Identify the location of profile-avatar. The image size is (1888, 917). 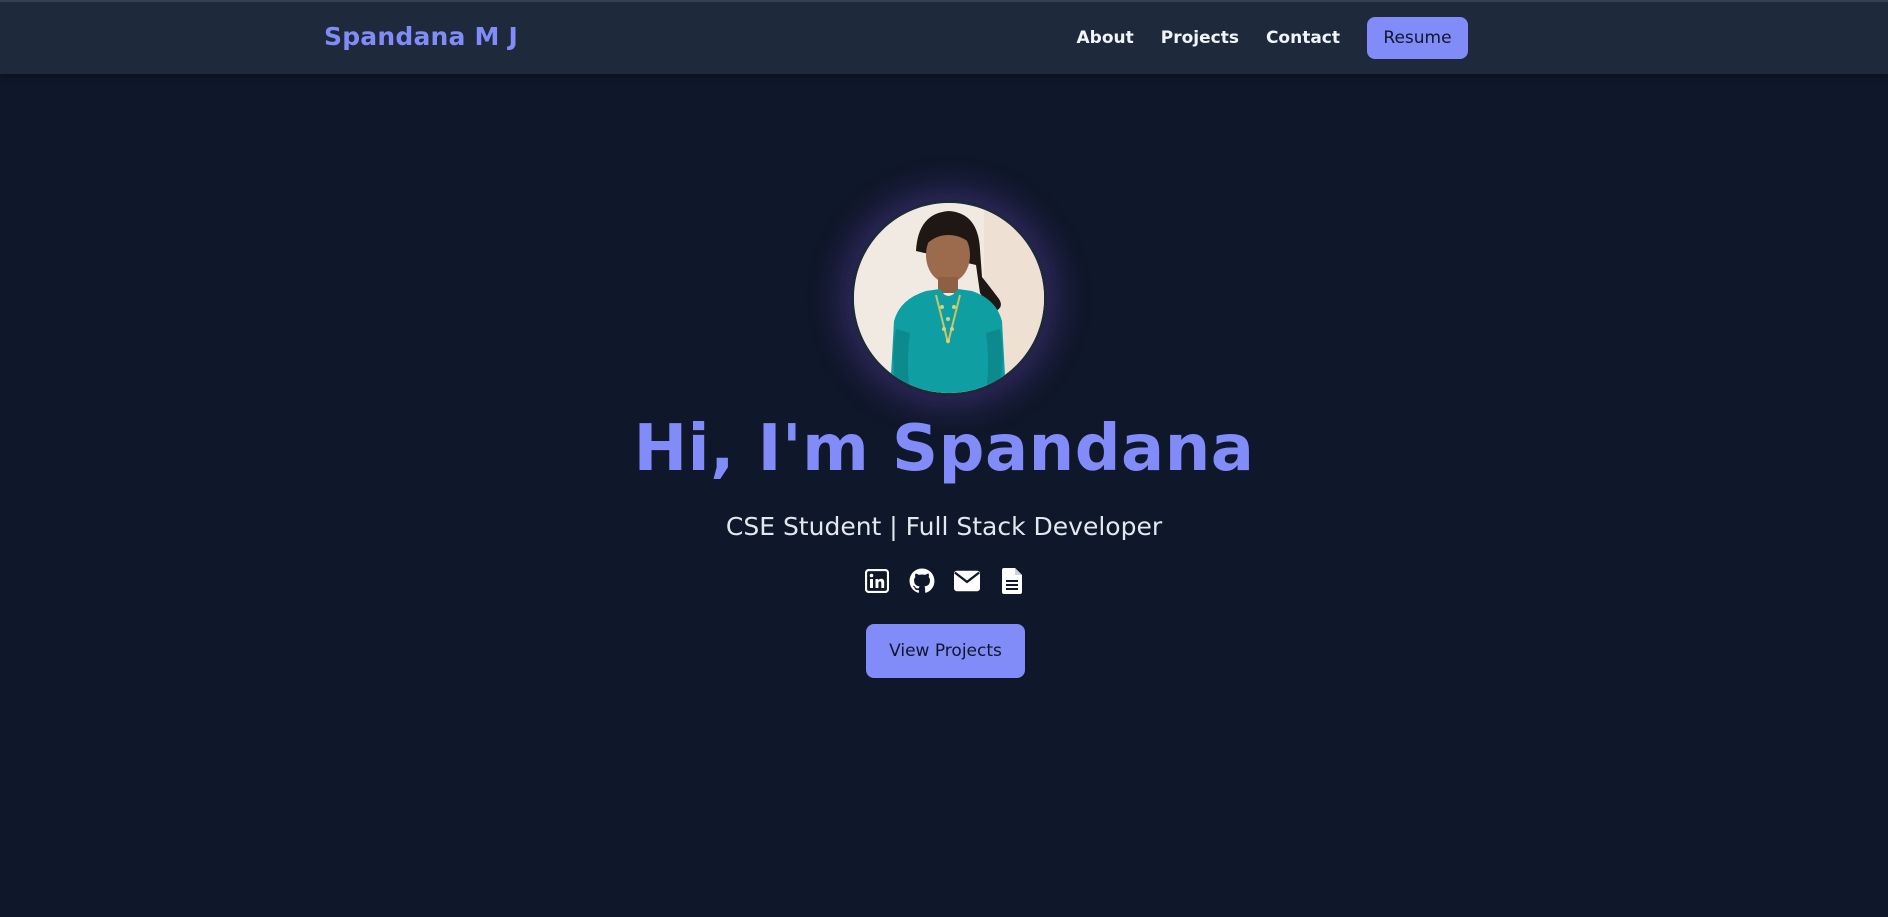
(949, 298).